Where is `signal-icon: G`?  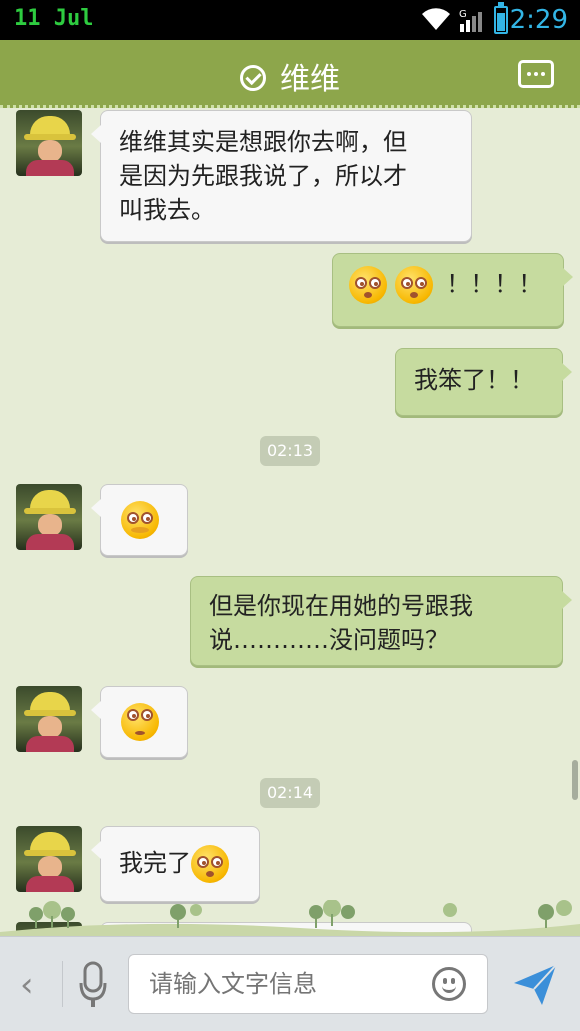
signal-icon: G is located at coordinates (470, 20).